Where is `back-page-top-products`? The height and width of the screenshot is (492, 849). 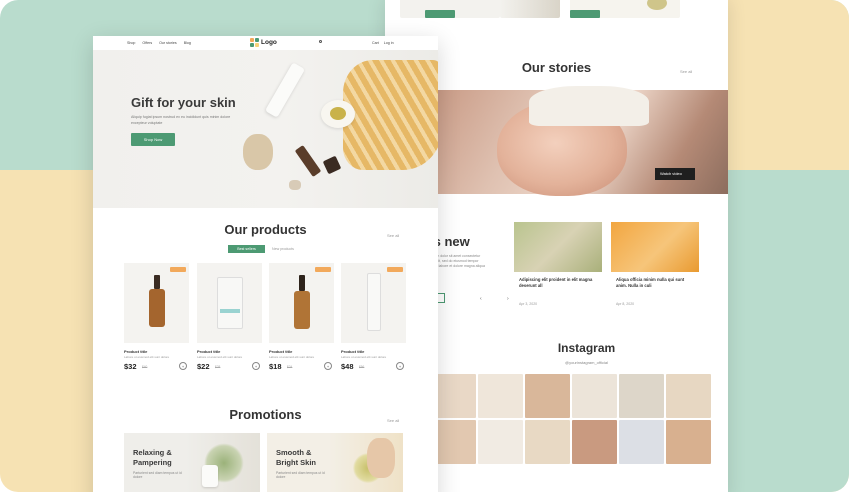
back-page-top-products is located at coordinates (556, 13).